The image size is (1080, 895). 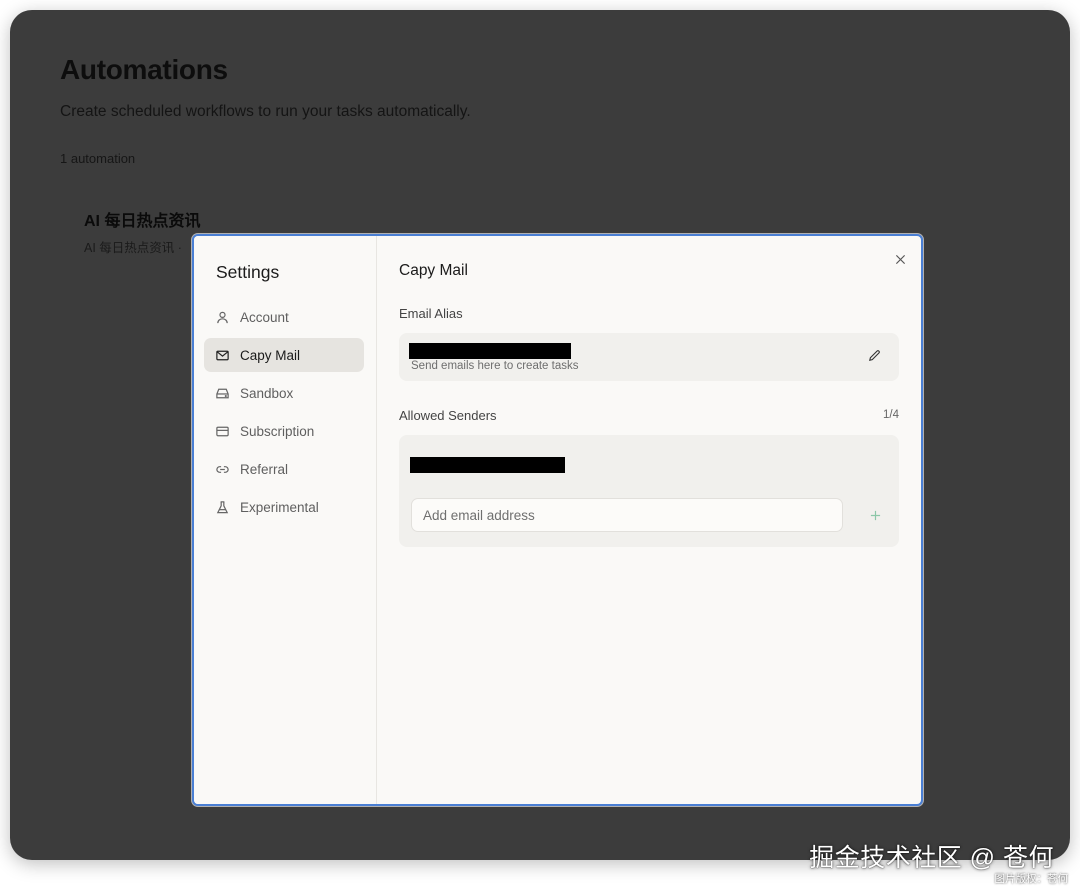 What do you see at coordinates (649, 491) in the screenshot?
I see `allowed-senders-box` at bounding box center [649, 491].